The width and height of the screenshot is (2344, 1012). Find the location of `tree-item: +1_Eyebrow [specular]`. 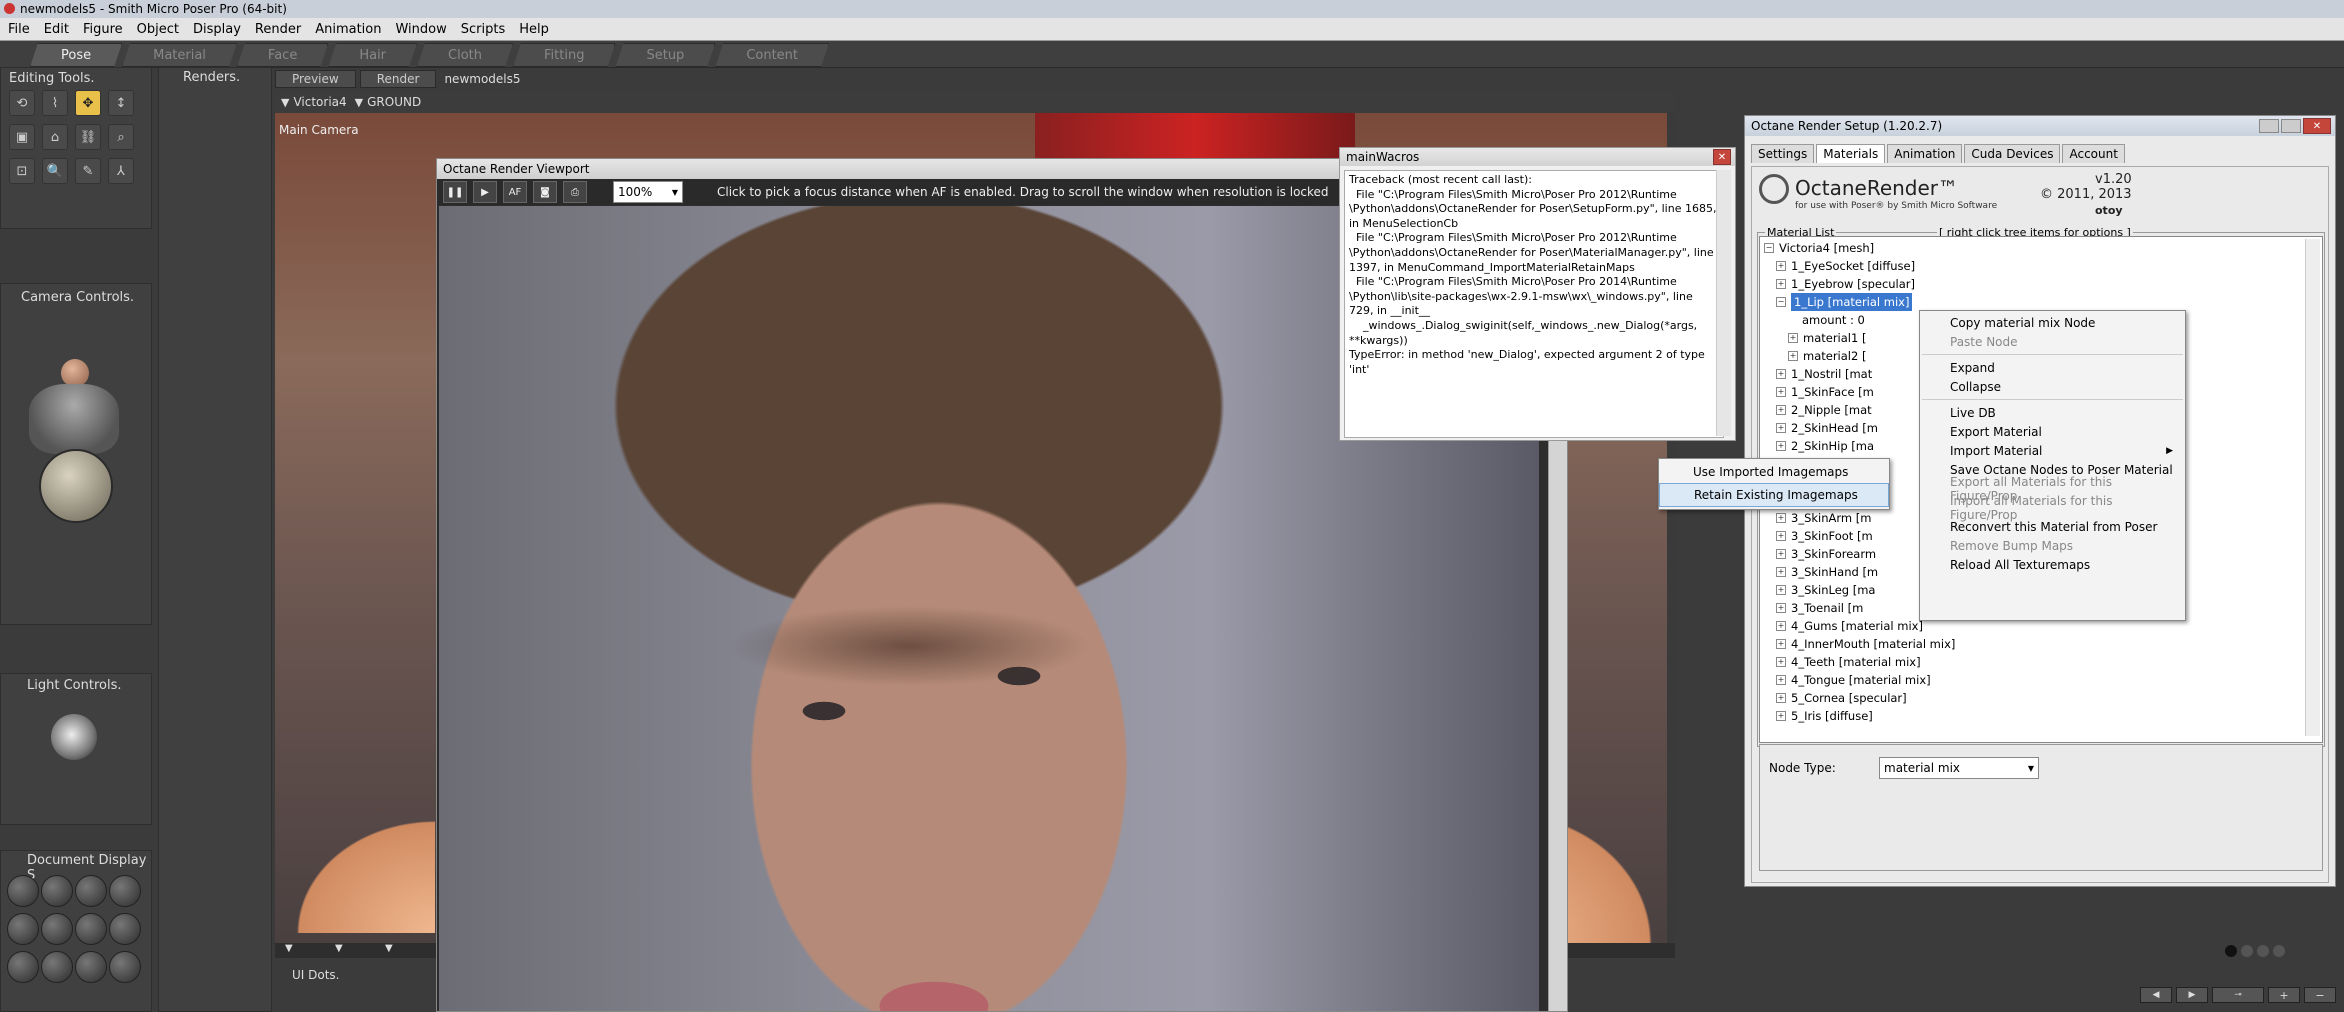

tree-item: +1_Eyebrow [specular] is located at coordinates (1859, 284).